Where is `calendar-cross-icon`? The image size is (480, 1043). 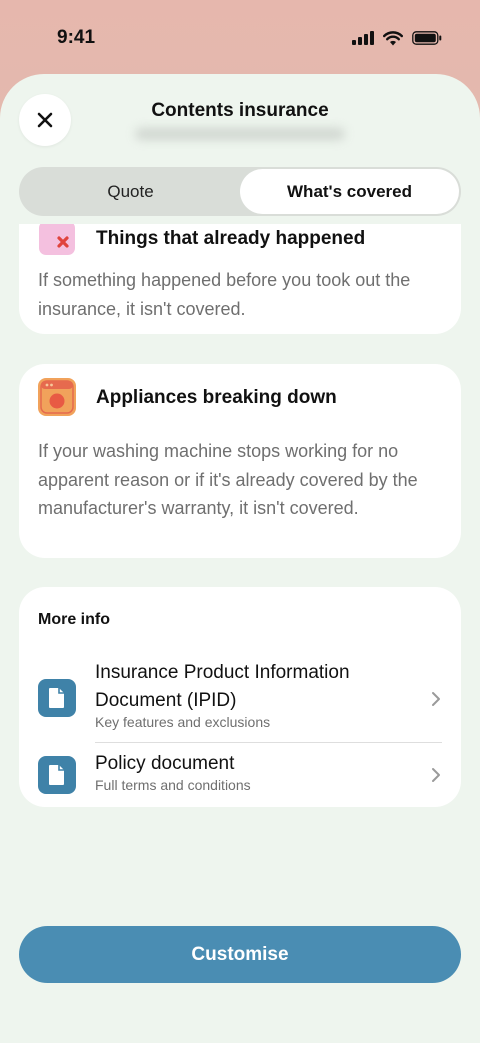
calendar-cross-icon is located at coordinates (57, 239).